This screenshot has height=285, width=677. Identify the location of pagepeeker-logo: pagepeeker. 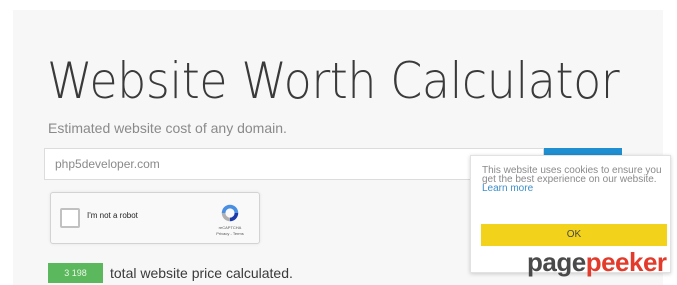
(597, 262).